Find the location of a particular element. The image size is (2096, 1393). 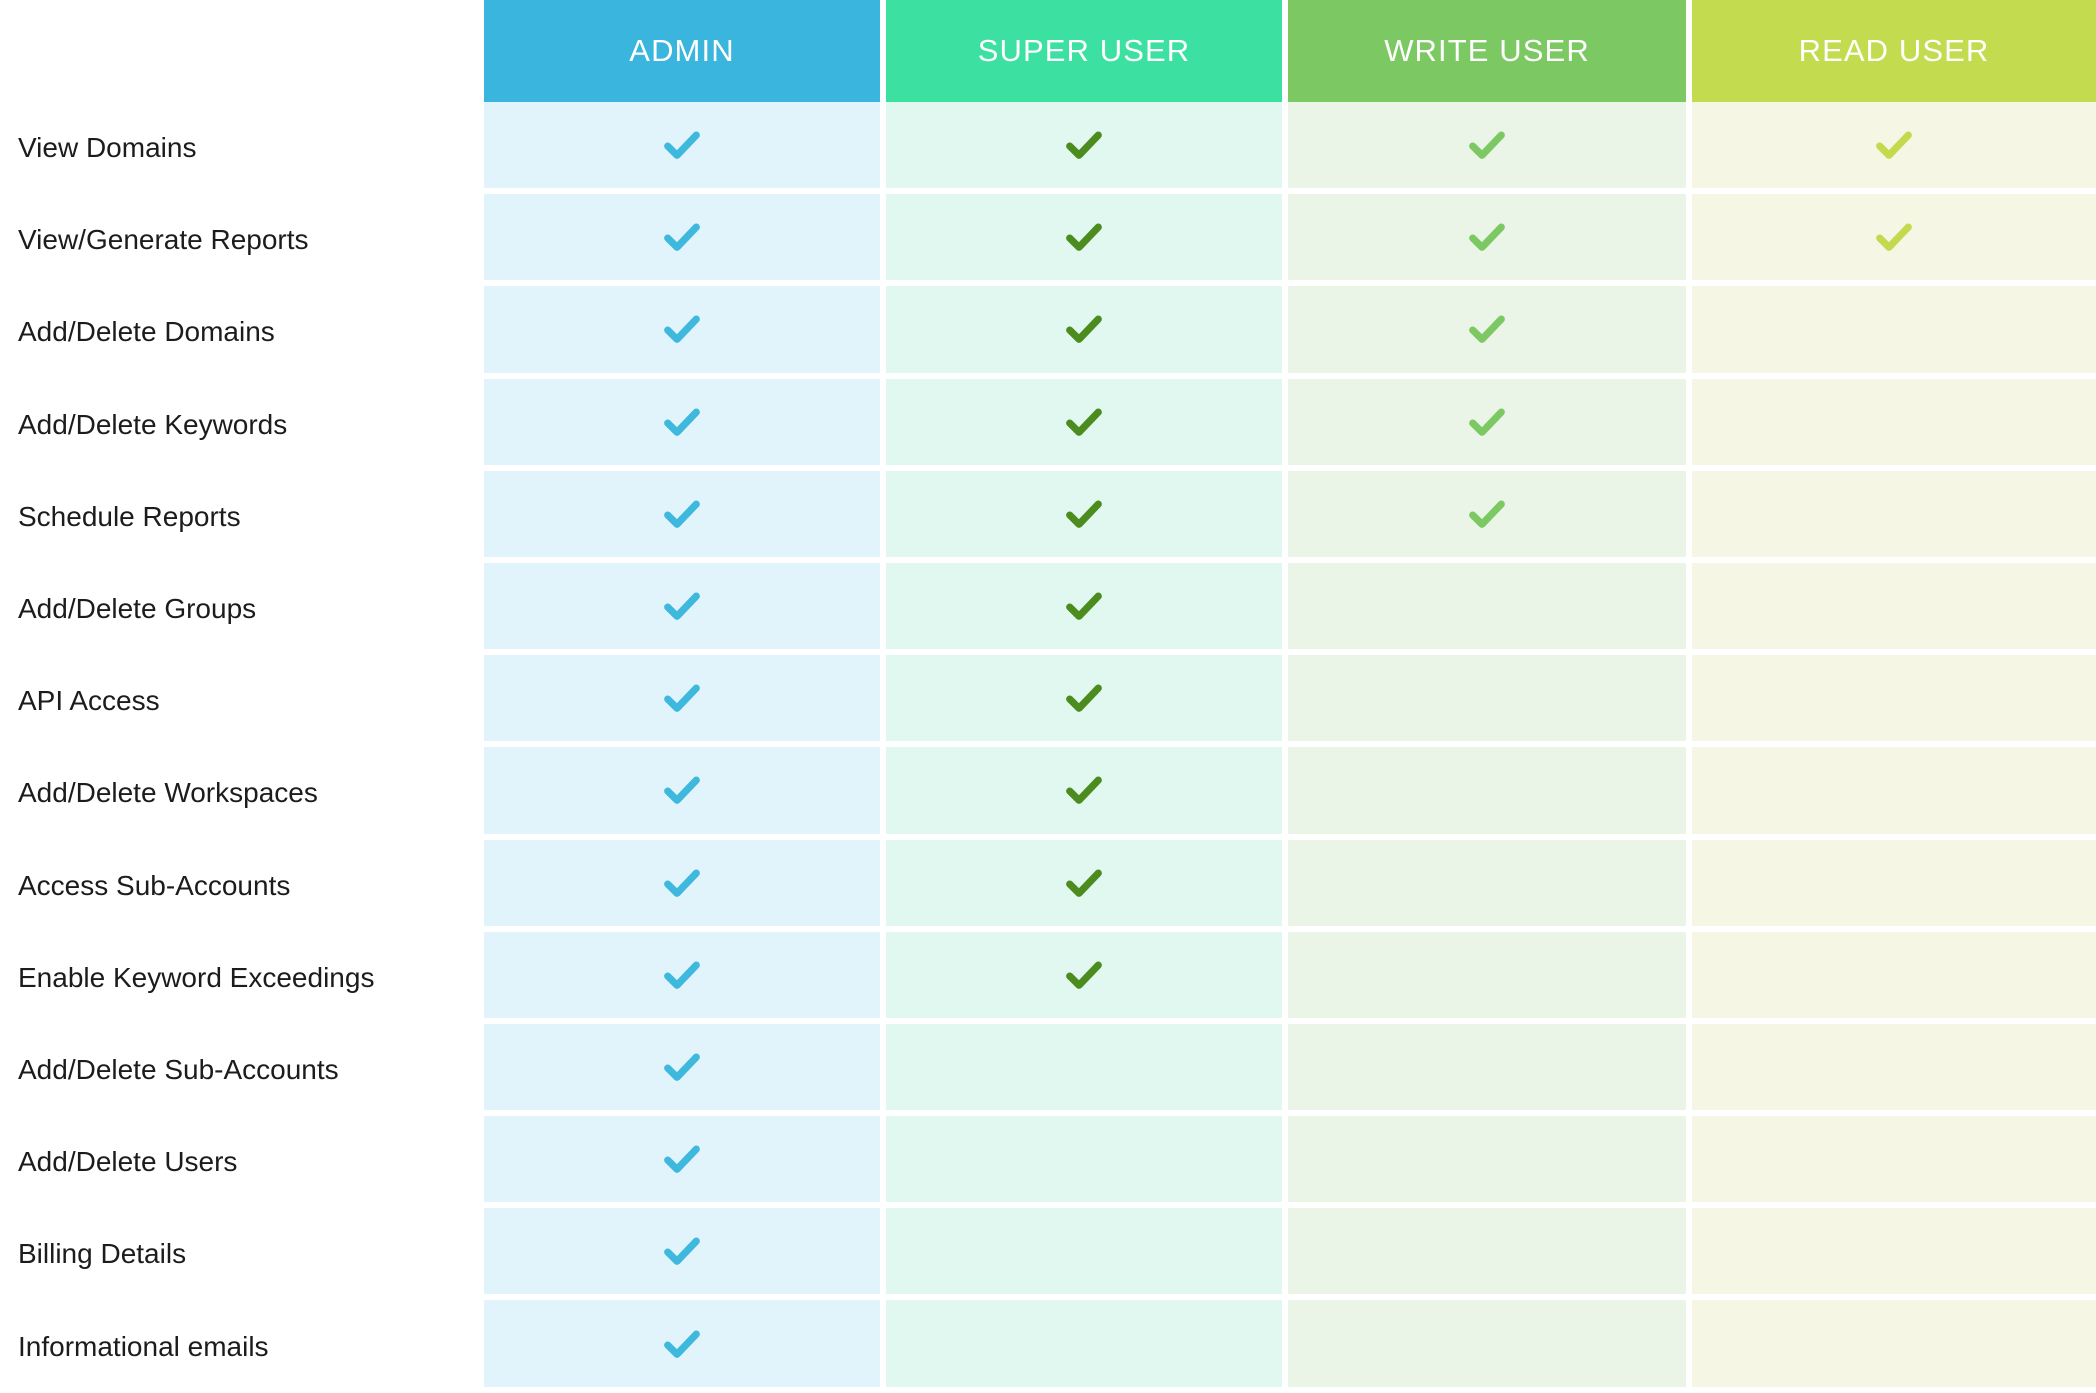

feature-label: Add/Delete Users is located at coordinates (242, 1162).